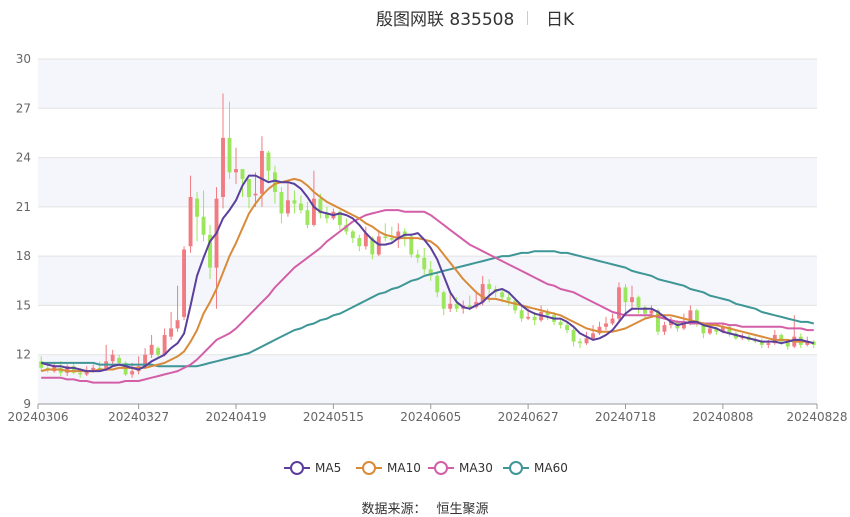 The height and width of the screenshot is (517, 850). What do you see at coordinates (27, 404) in the screenshot?
I see `y-tick-label: 9` at bounding box center [27, 404].